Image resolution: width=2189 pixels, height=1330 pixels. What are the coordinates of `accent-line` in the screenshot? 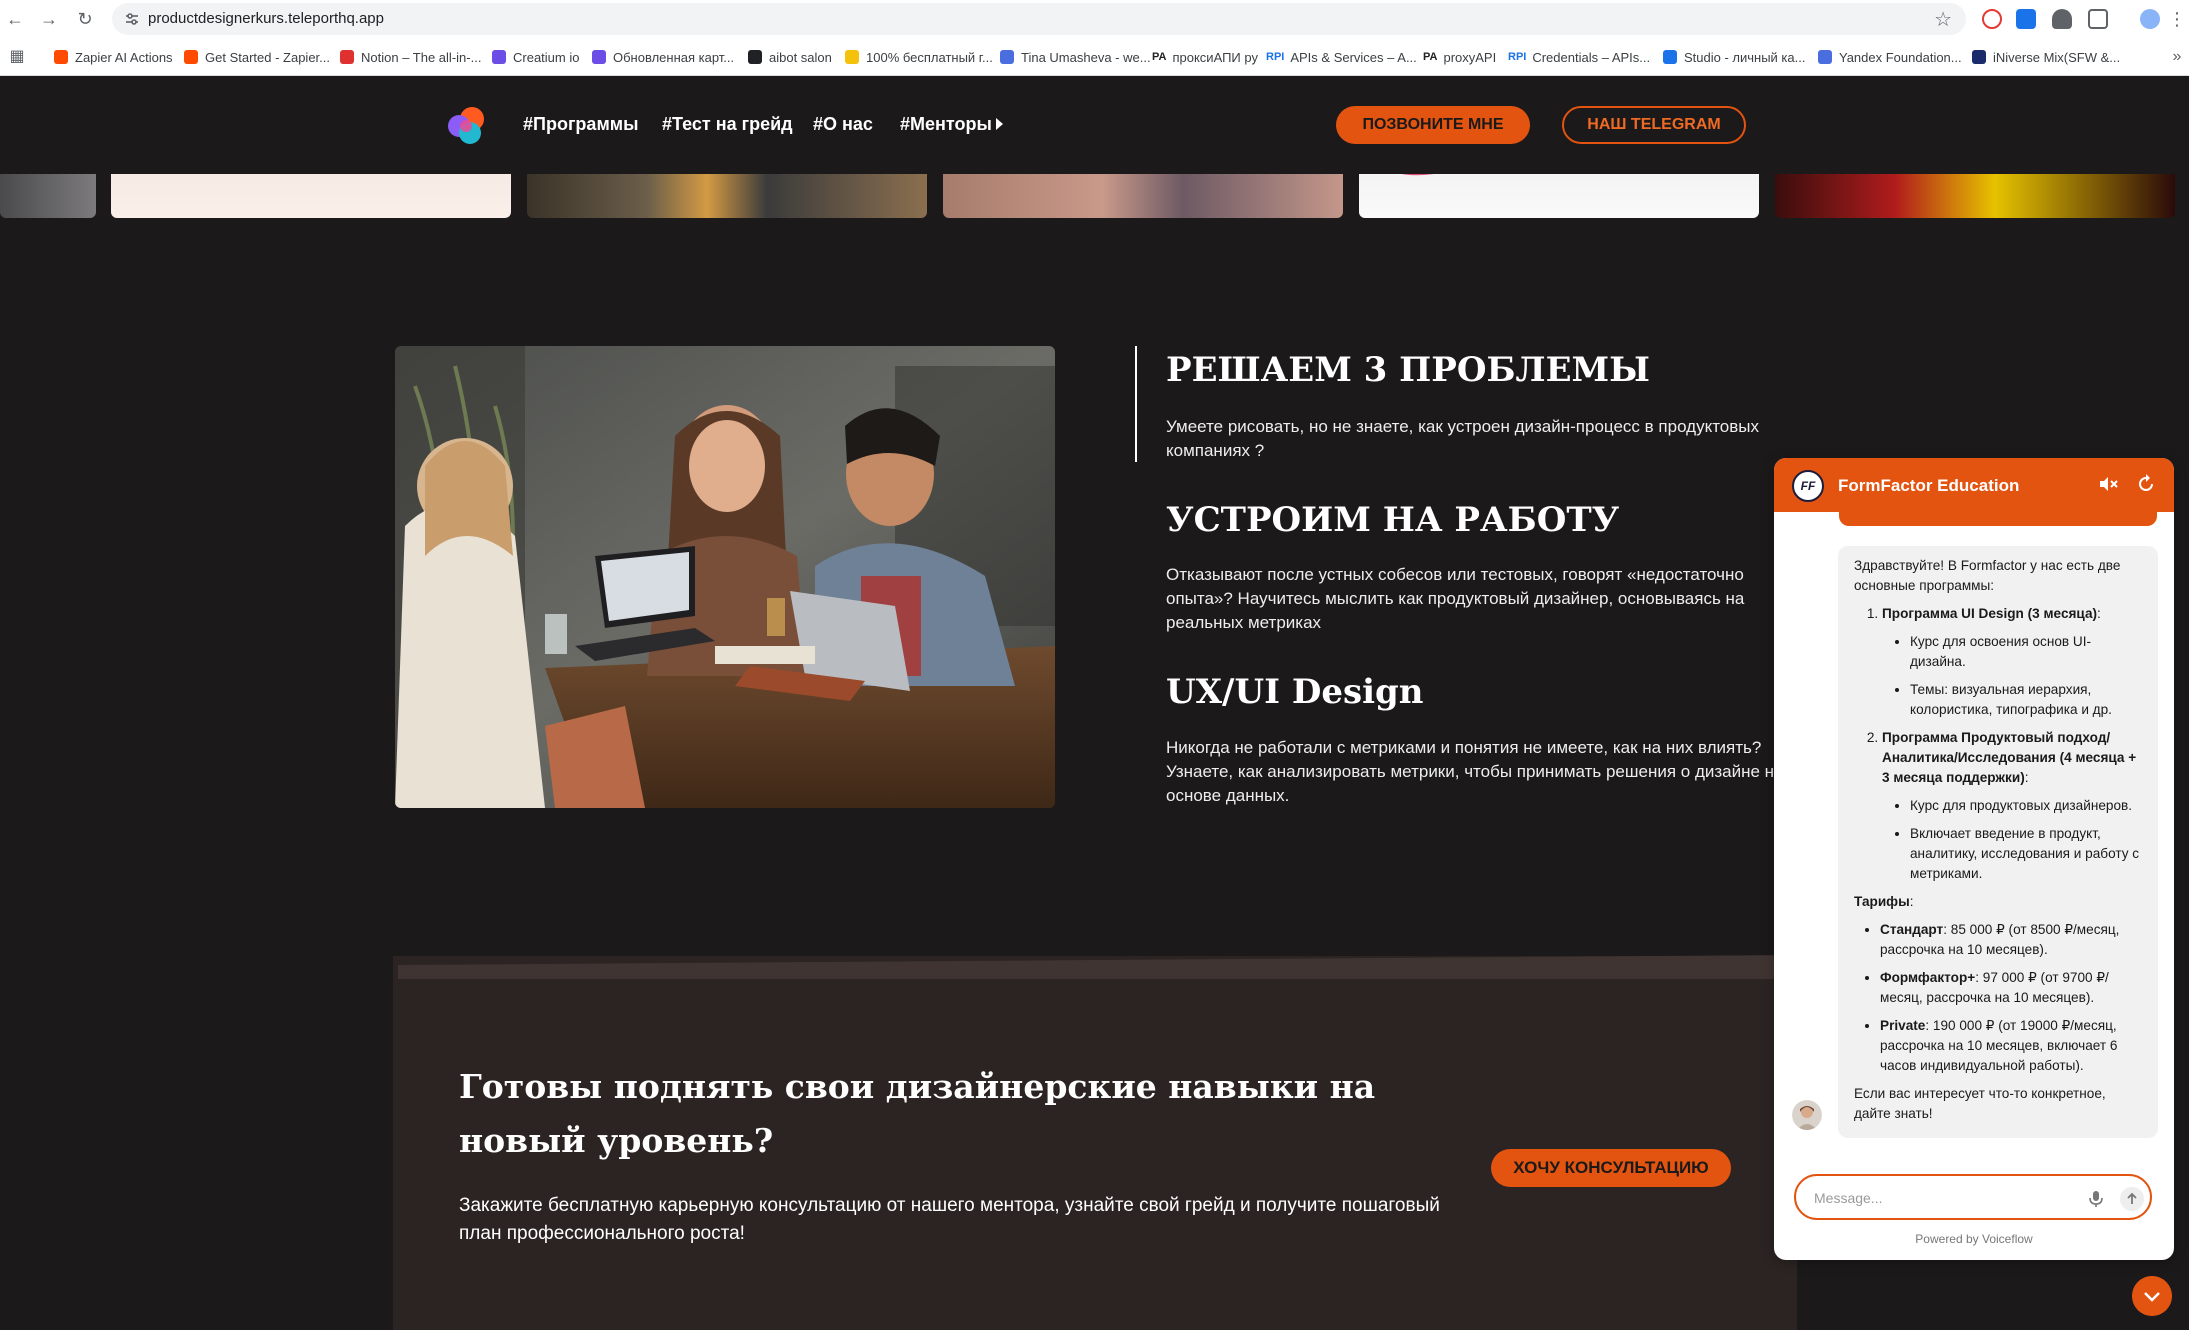 It's located at (1136, 404).